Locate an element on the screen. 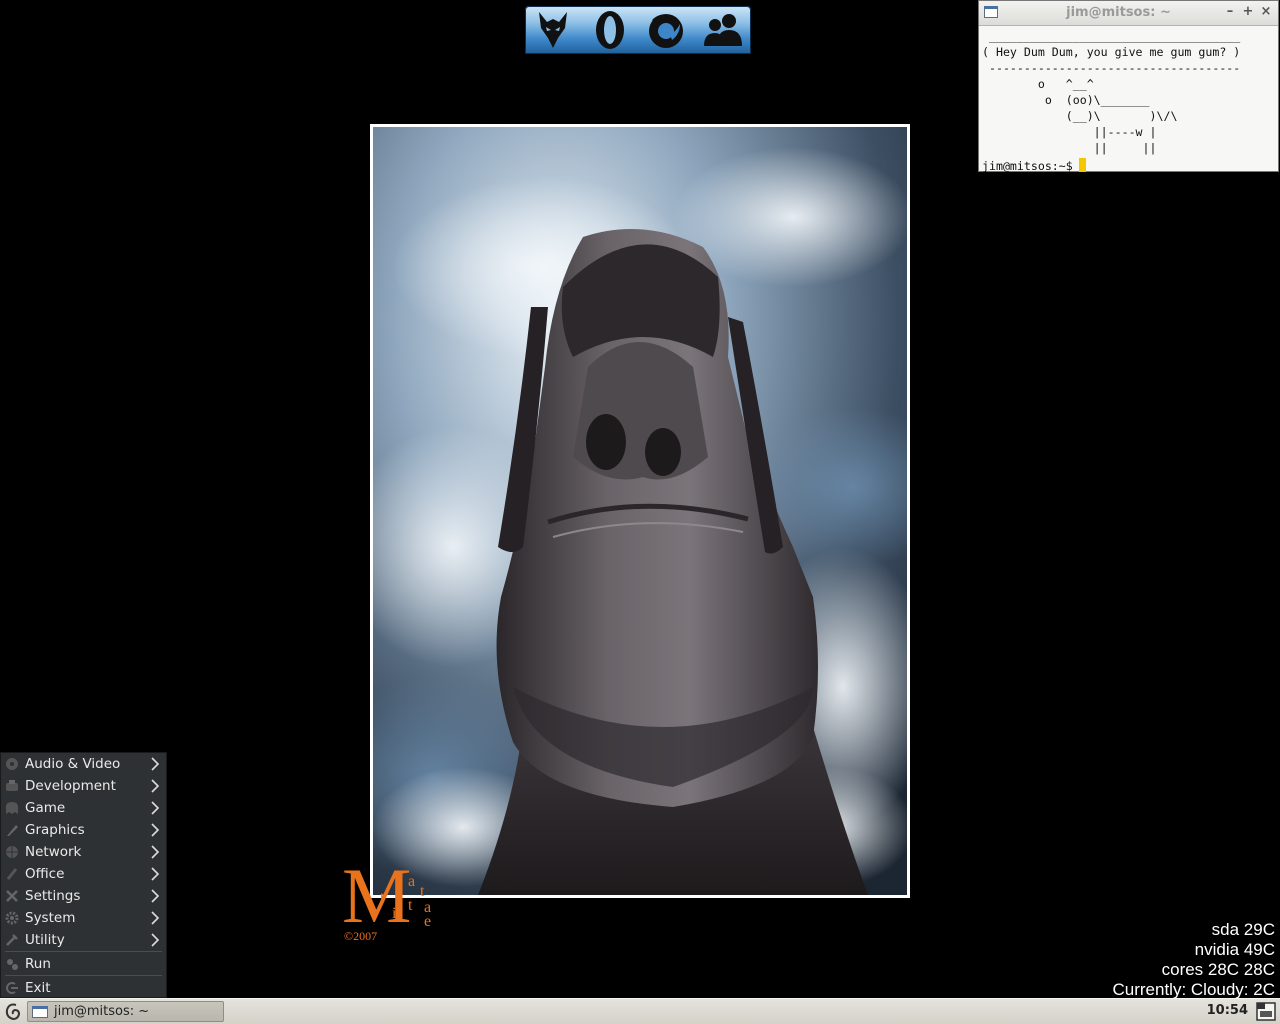 The width and height of the screenshot is (1280, 1024). menu-item-graphics: Graphics is located at coordinates (83, 830).